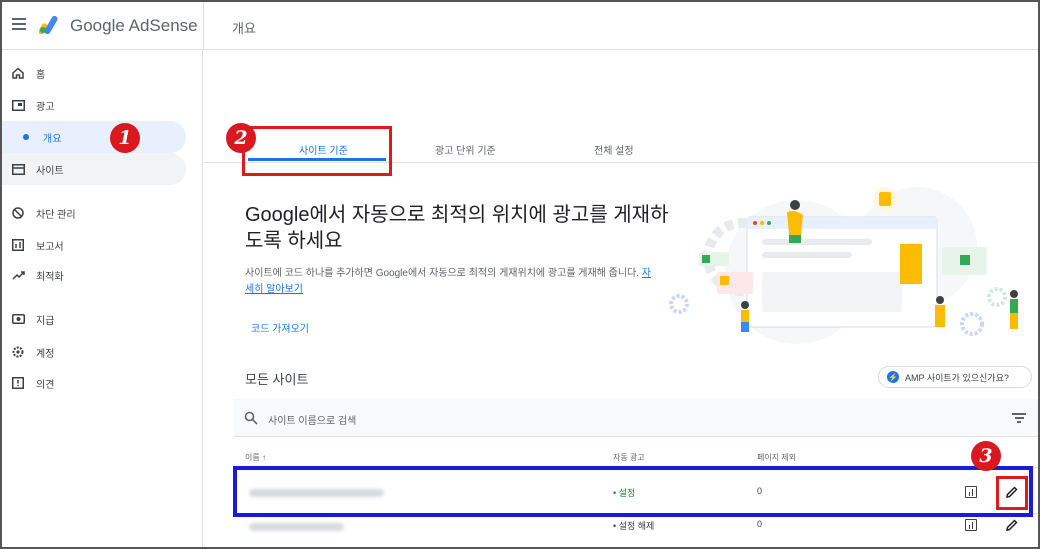  Describe the element at coordinates (31, 137) in the screenshot. I see `sidebar-item-overview: 개요` at that location.